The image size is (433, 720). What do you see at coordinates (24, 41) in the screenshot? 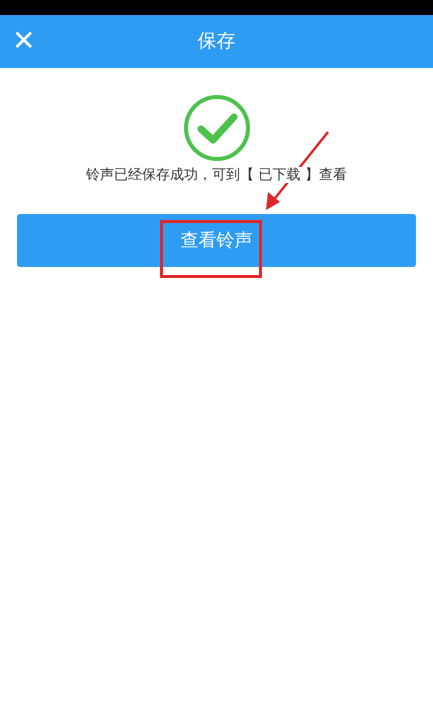
I see `close-button: ✕` at bounding box center [24, 41].